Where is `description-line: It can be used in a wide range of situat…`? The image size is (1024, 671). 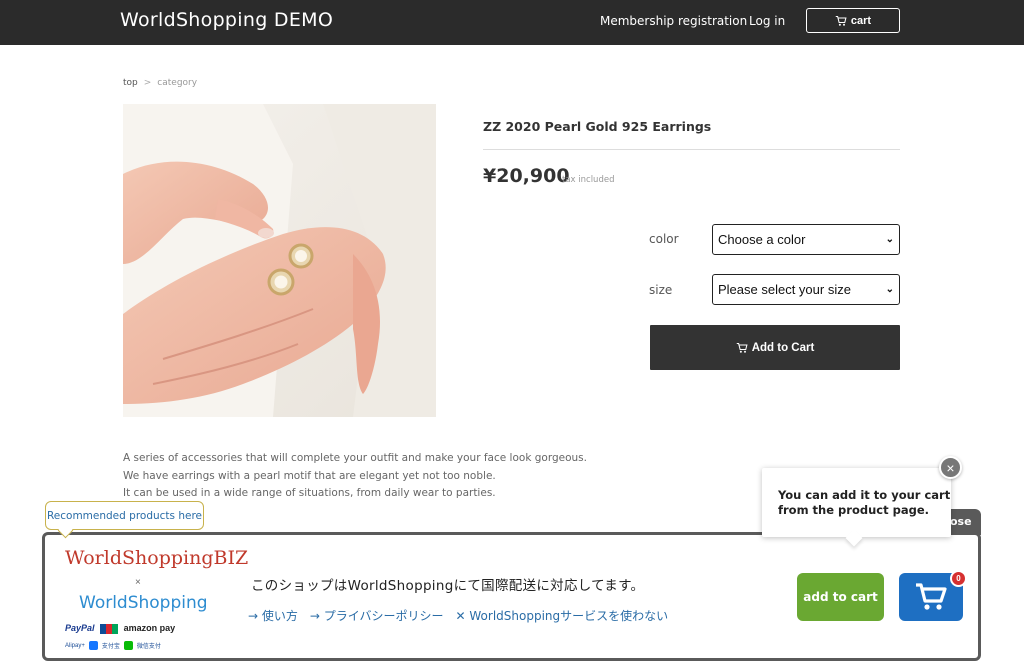 description-line: It can be used in a wide range of situat… is located at coordinates (309, 493).